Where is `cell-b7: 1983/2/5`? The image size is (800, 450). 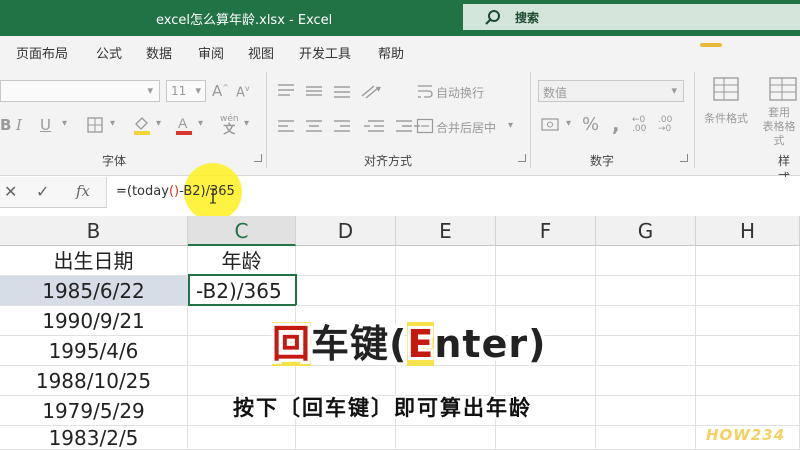 cell-b7: 1983/2/5 is located at coordinates (94, 438).